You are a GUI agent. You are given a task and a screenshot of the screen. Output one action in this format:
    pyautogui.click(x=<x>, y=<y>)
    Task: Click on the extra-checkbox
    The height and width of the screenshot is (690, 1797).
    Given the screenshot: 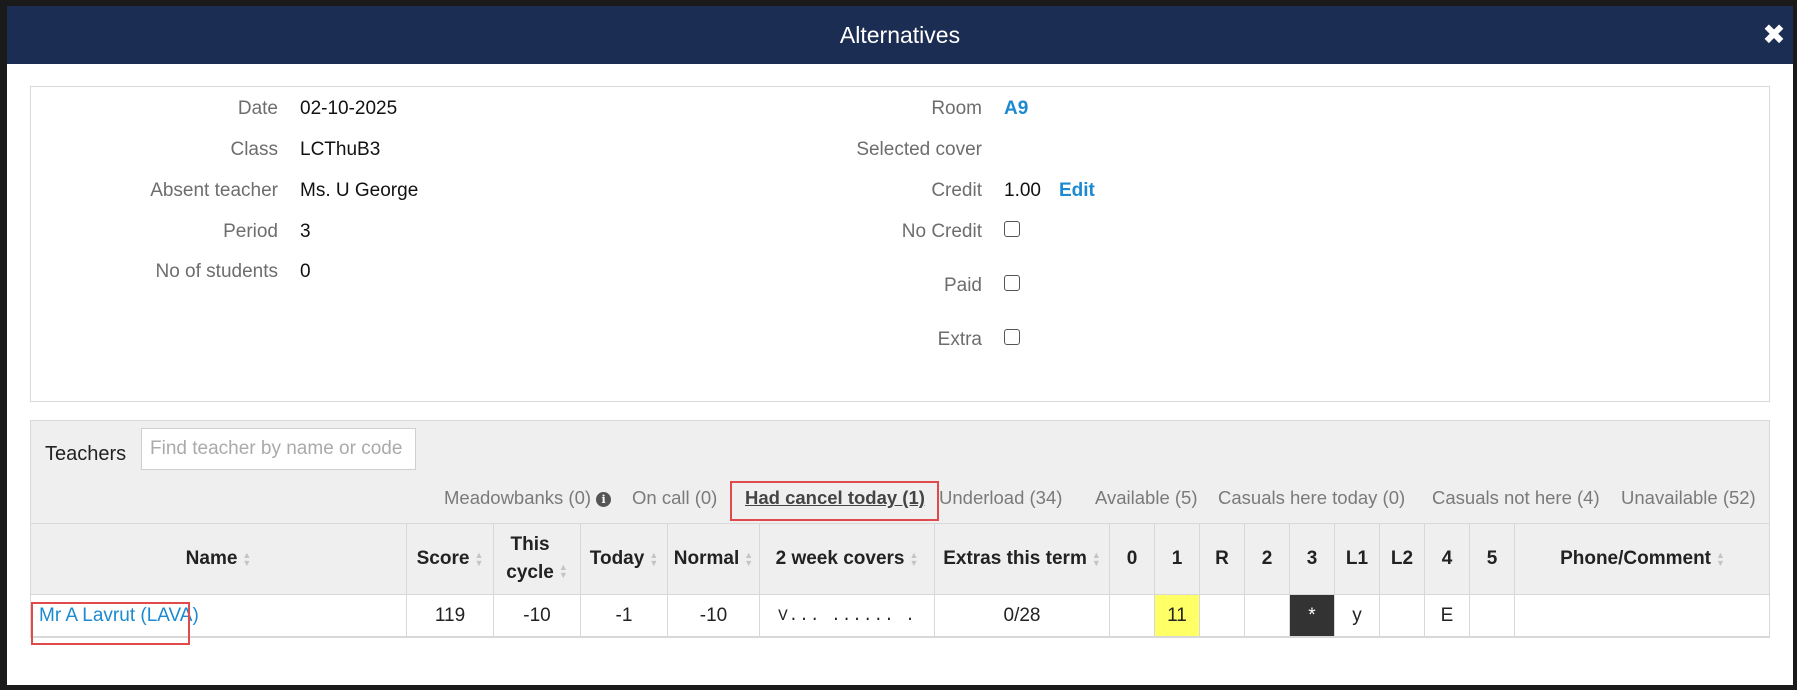 What is the action you would take?
    pyautogui.click(x=1012, y=337)
    